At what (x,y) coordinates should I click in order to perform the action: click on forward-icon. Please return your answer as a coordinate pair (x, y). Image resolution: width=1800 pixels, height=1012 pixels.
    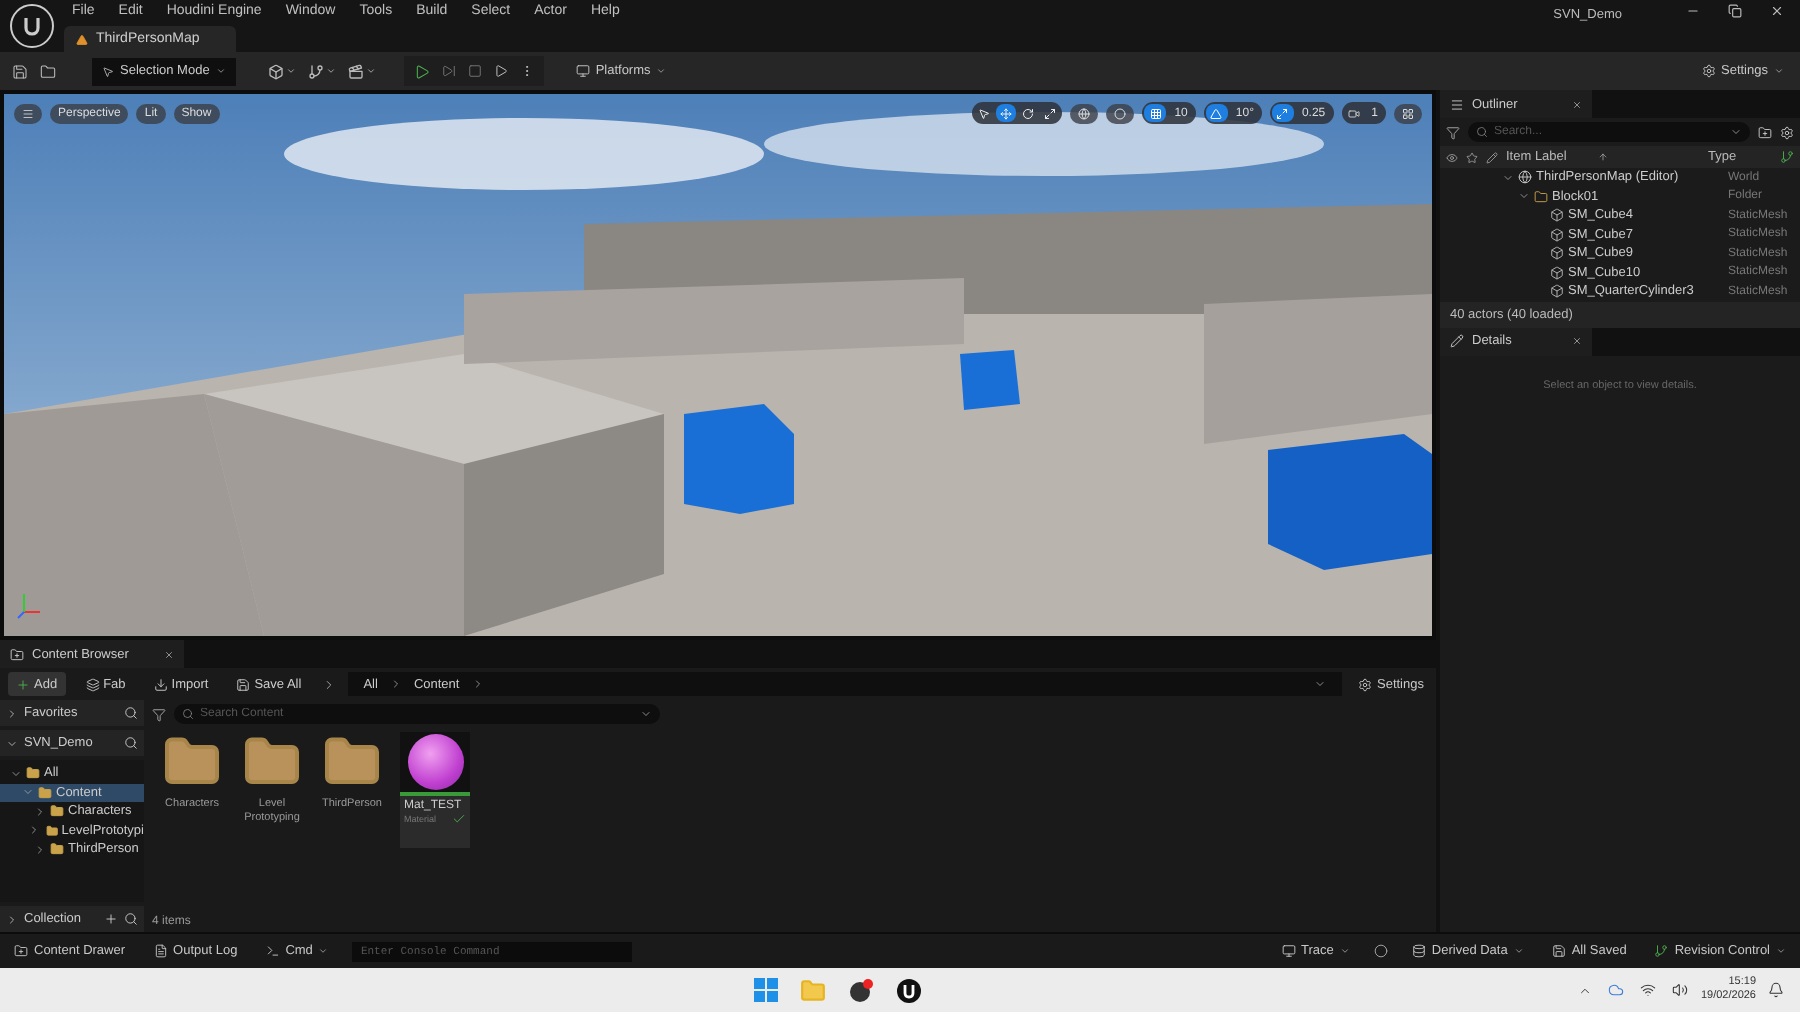
    Looking at the image, I should click on (328, 684).